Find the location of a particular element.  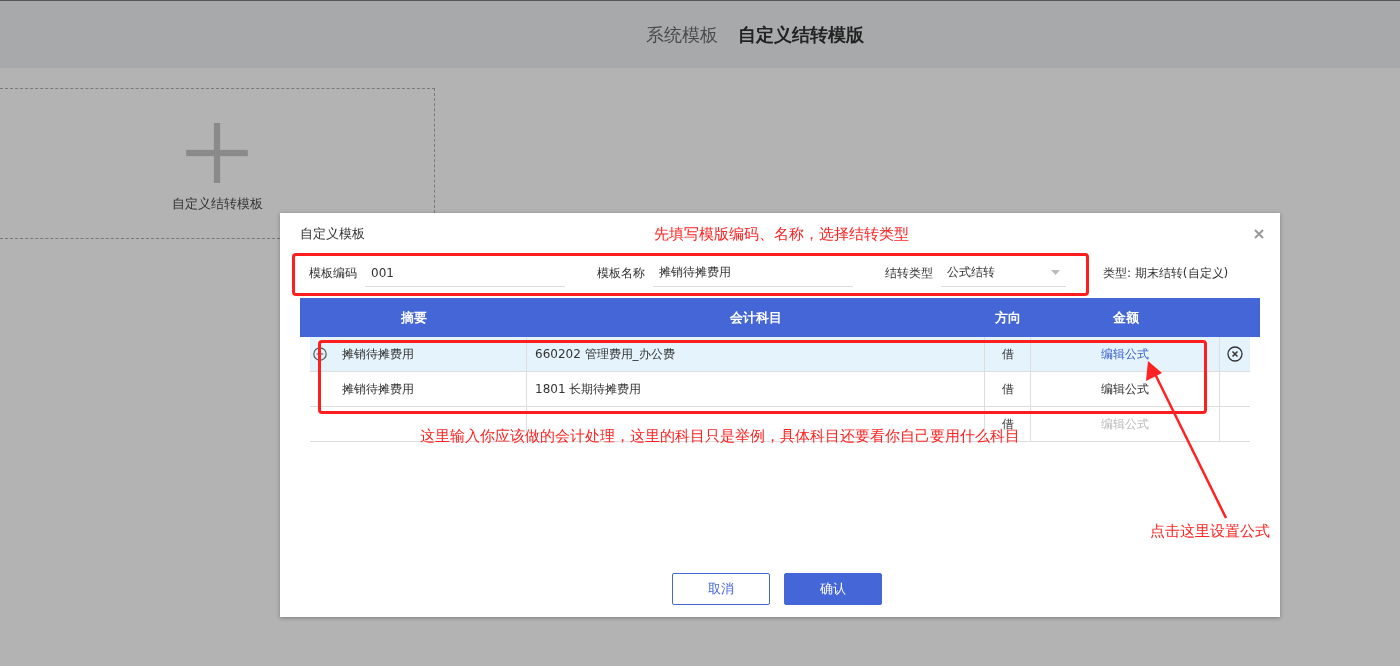

dialog-title: 自定义模板 is located at coordinates (332, 234).